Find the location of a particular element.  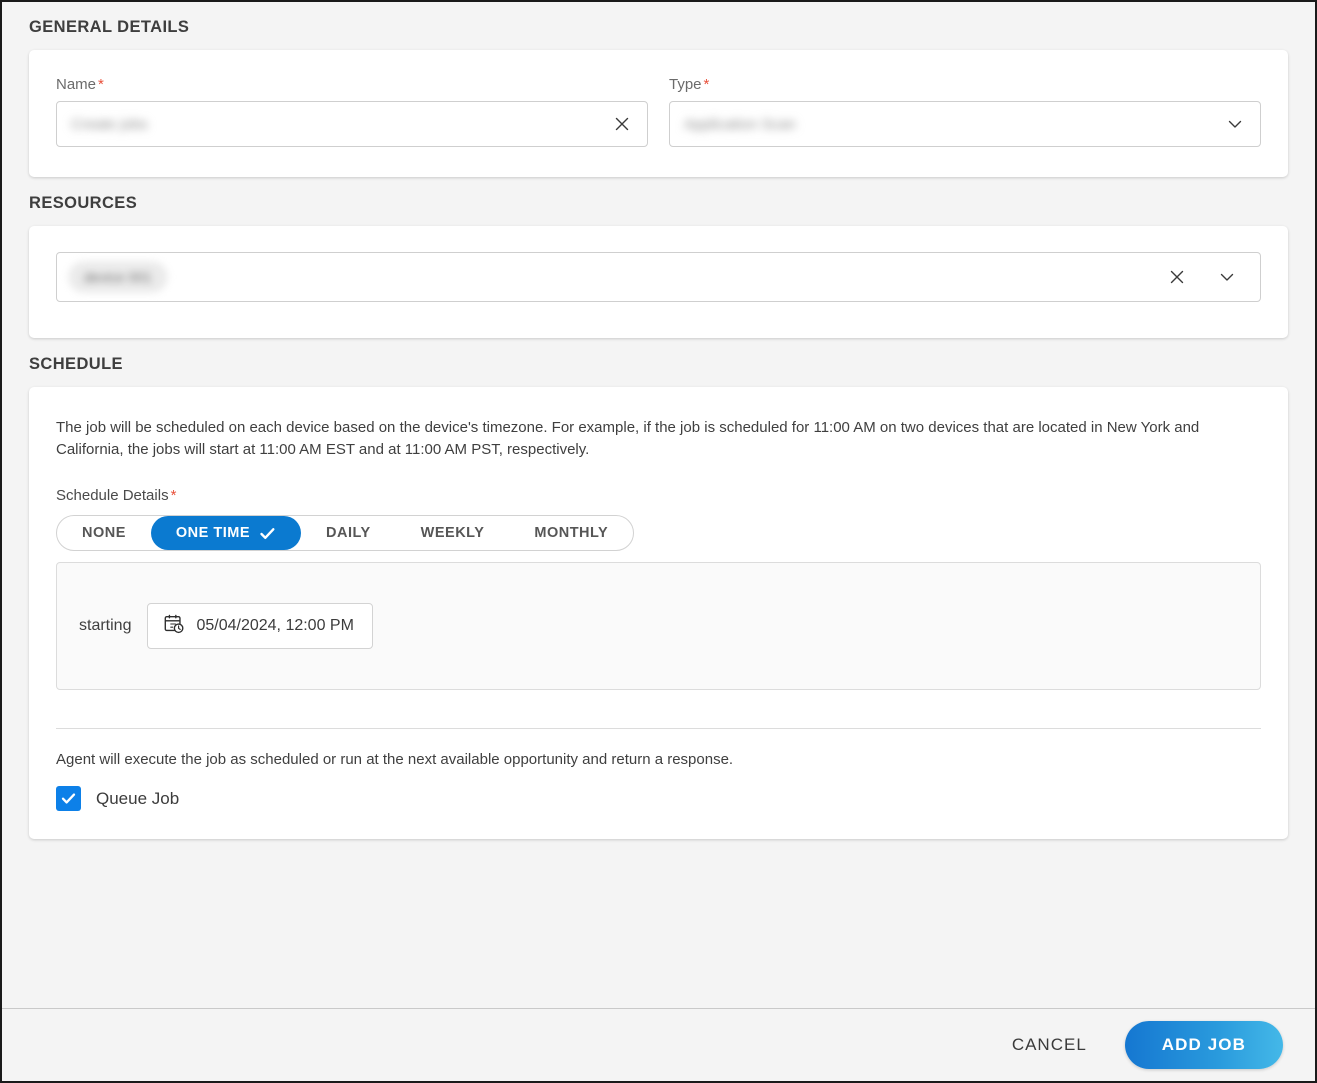

resources-chip-area: device 001 is located at coordinates (611, 277).